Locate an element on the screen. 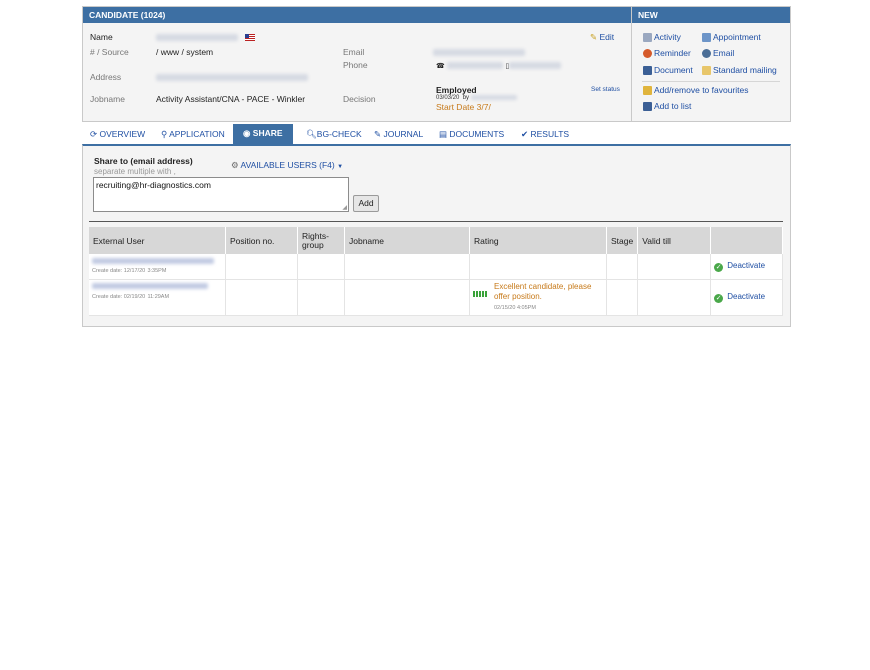 This screenshot has width=870, height=670. new-appointment-link: Appointment is located at coordinates (731, 37).